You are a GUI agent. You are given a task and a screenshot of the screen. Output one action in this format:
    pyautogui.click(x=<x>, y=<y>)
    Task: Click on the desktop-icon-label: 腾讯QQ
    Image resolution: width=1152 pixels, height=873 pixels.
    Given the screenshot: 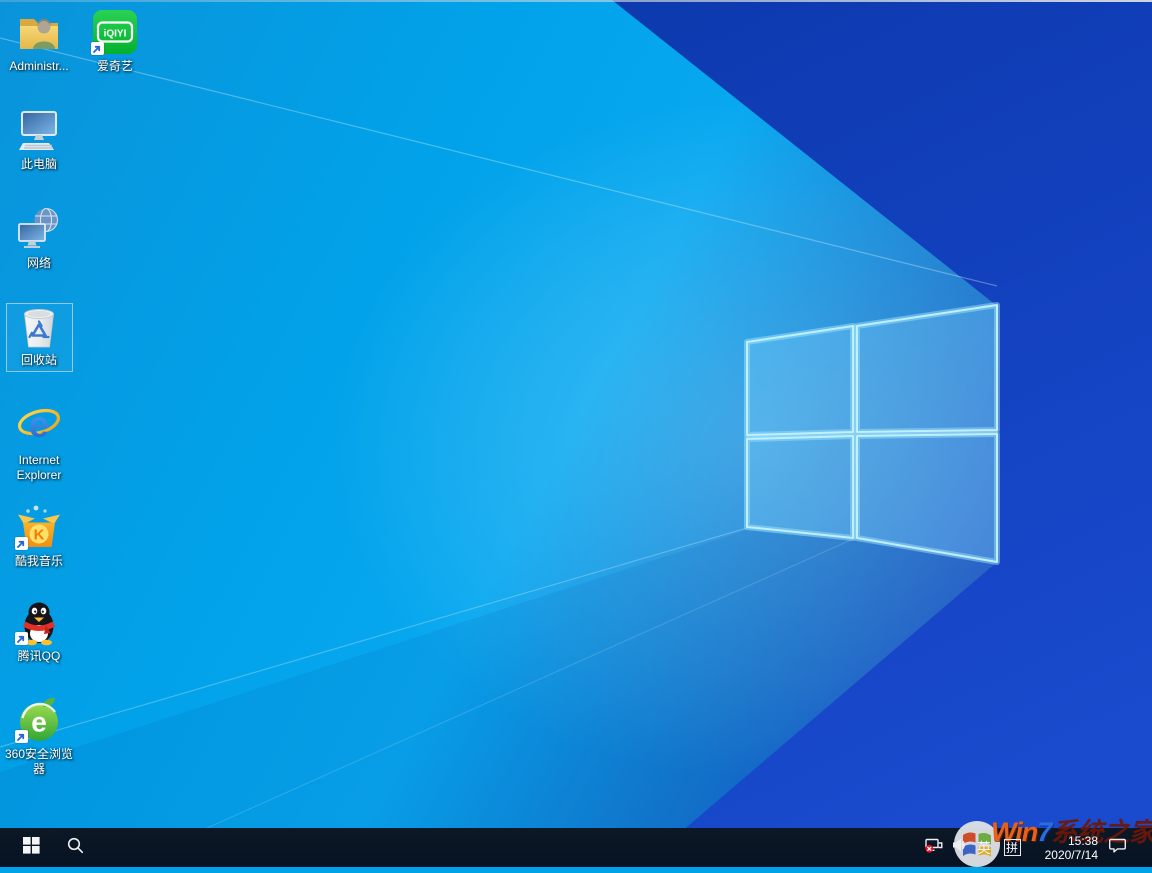 What is the action you would take?
    pyautogui.click(x=39, y=656)
    